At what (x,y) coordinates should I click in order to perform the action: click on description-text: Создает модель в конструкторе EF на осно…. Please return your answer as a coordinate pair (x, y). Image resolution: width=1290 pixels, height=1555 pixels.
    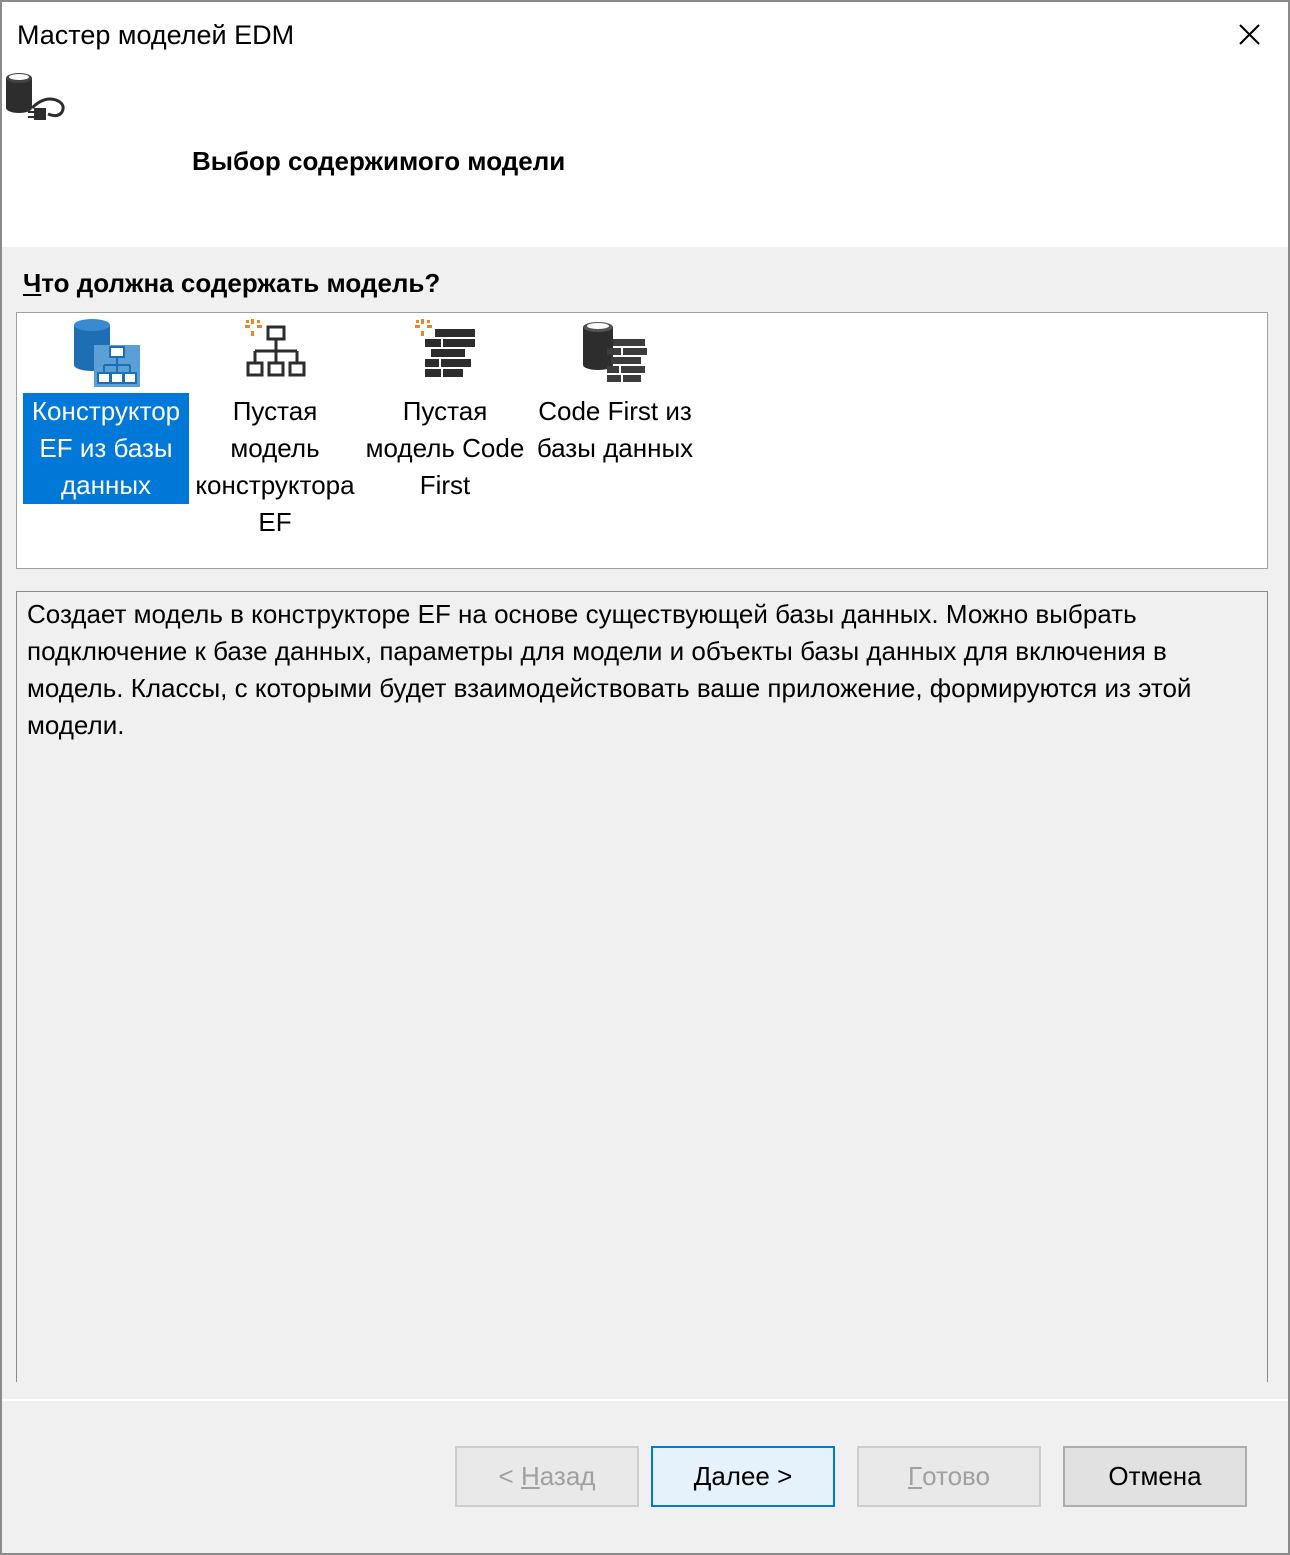
    Looking at the image, I should click on (609, 669).